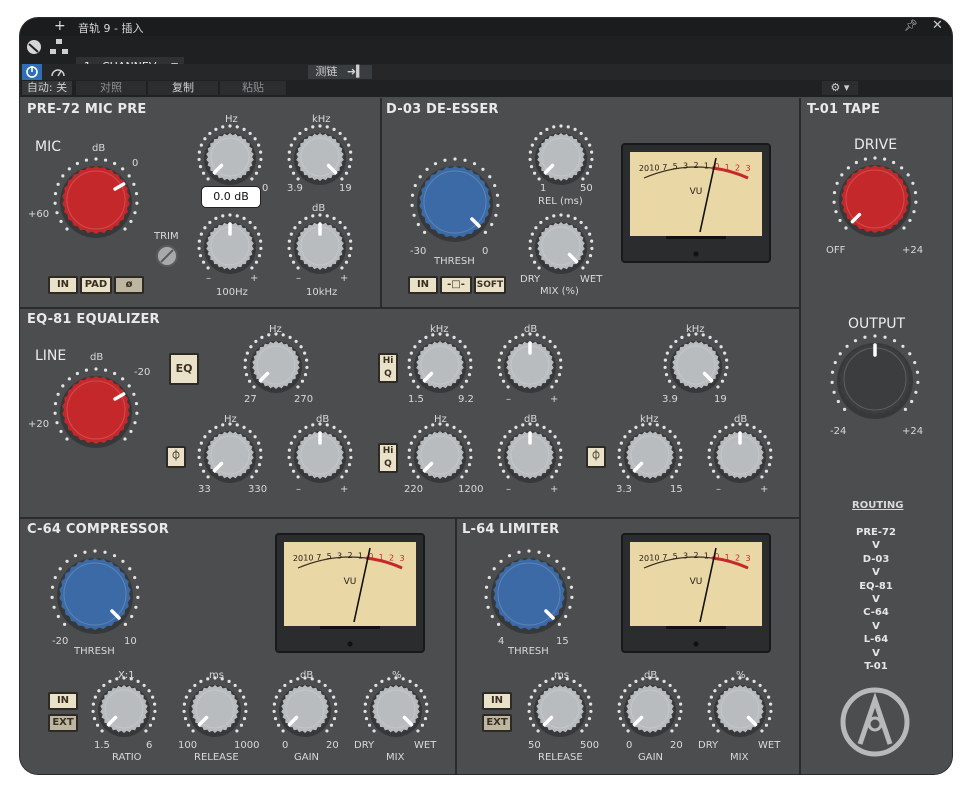 This screenshot has width=972, height=794. What do you see at coordinates (675, 556) in the screenshot?
I see `vu-scale-label: 5` at bounding box center [675, 556].